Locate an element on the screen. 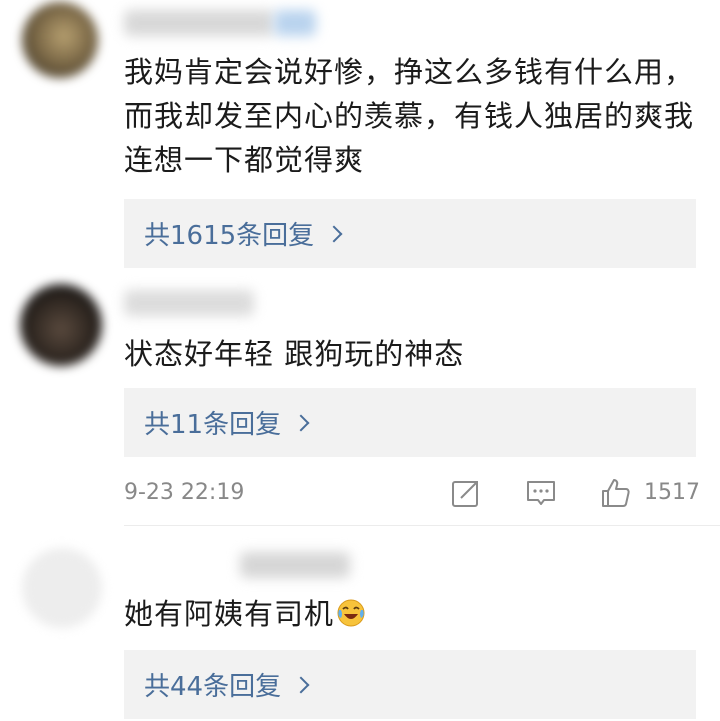  reply-summary-box: 共1615条回复 is located at coordinates (410, 233).